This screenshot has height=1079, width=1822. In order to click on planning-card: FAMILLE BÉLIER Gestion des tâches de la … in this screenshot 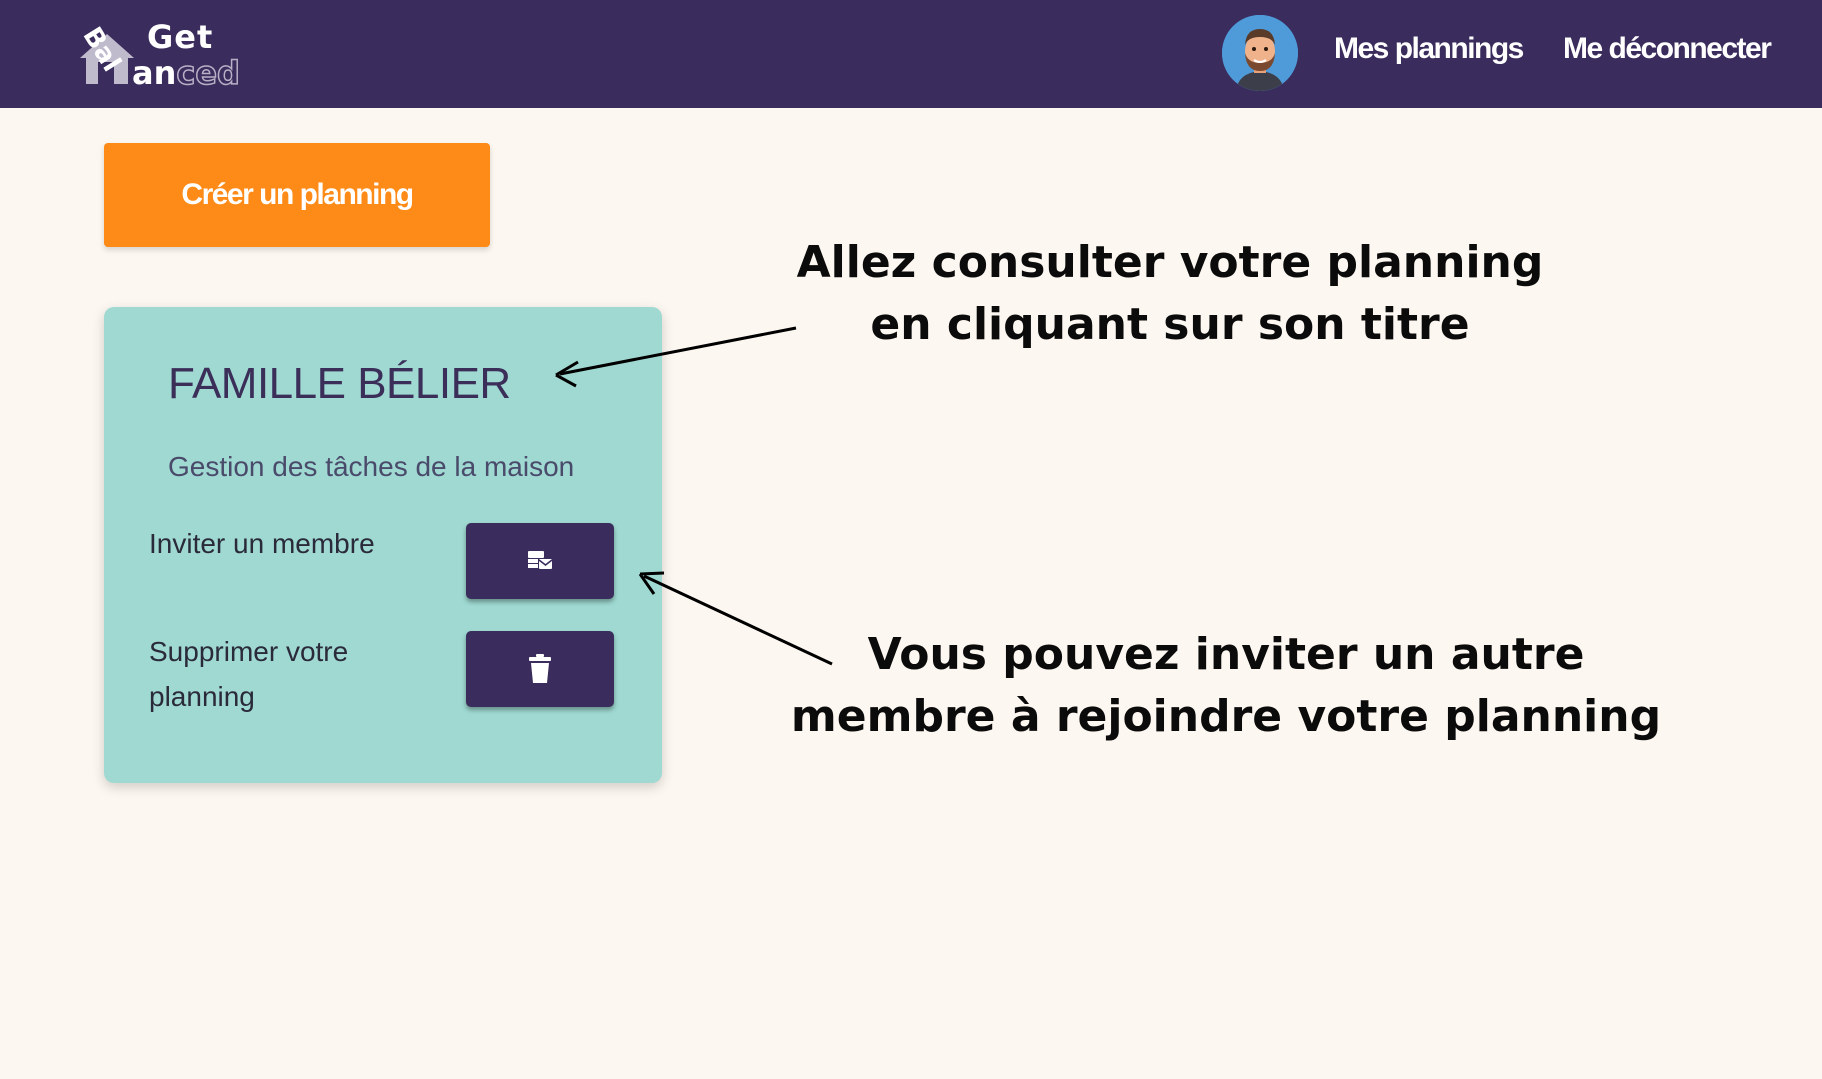, I will do `click(383, 545)`.